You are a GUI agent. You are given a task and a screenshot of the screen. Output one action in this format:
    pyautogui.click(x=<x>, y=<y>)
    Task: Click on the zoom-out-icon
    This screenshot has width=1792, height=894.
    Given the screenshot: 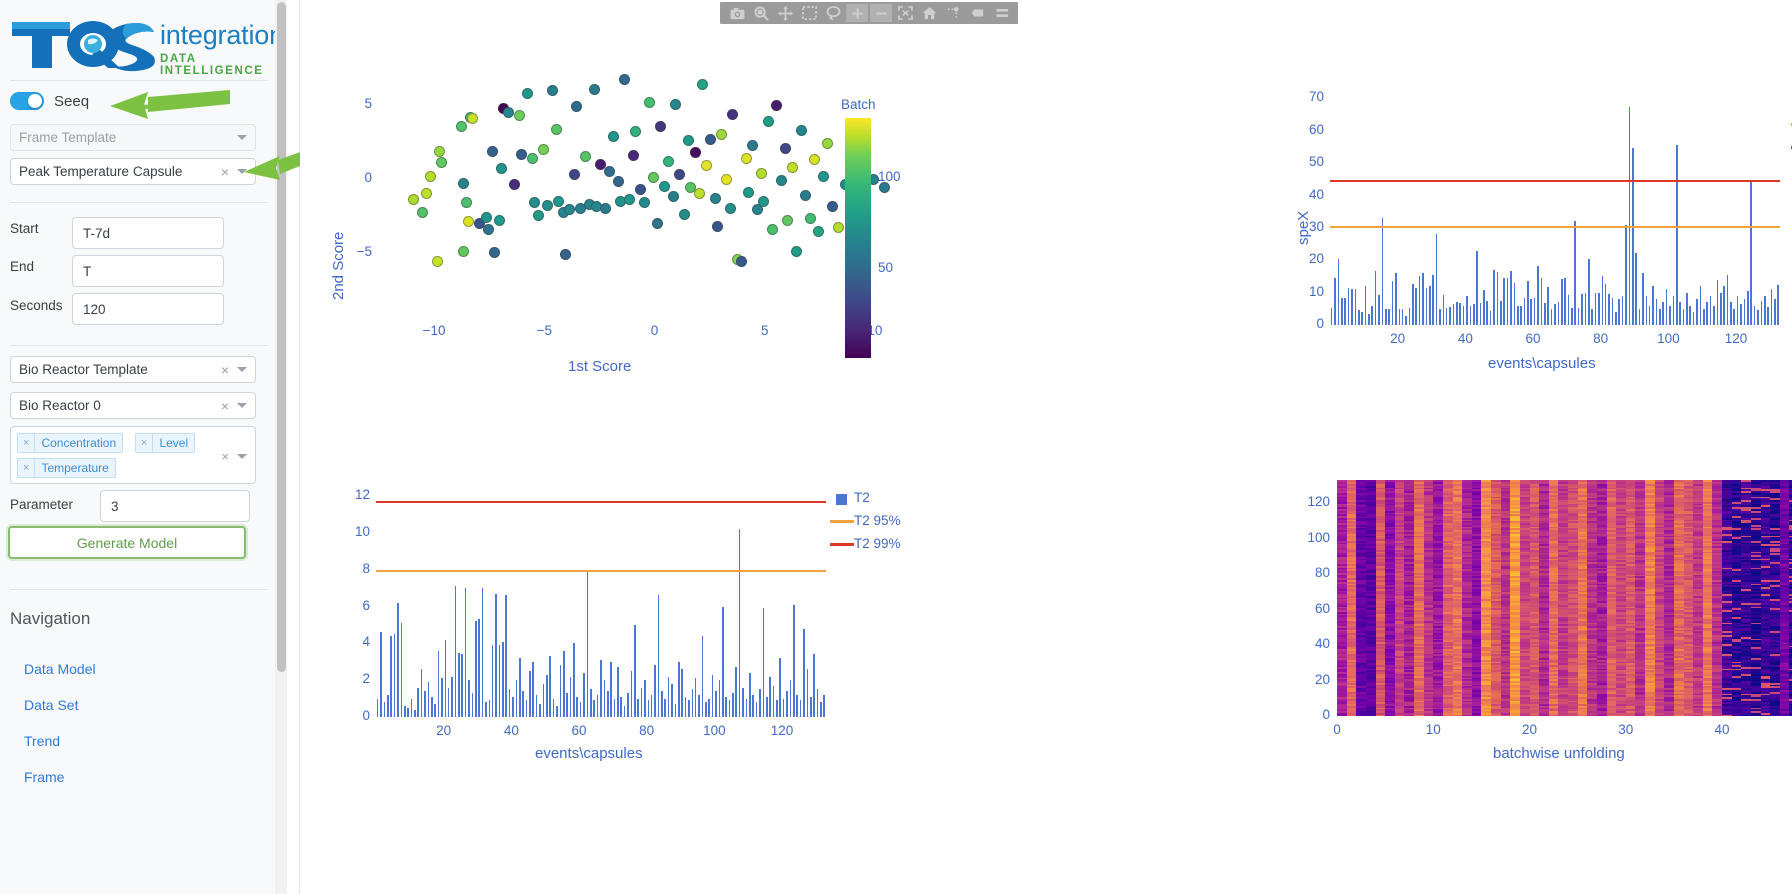 What is the action you would take?
    pyautogui.click(x=881, y=13)
    